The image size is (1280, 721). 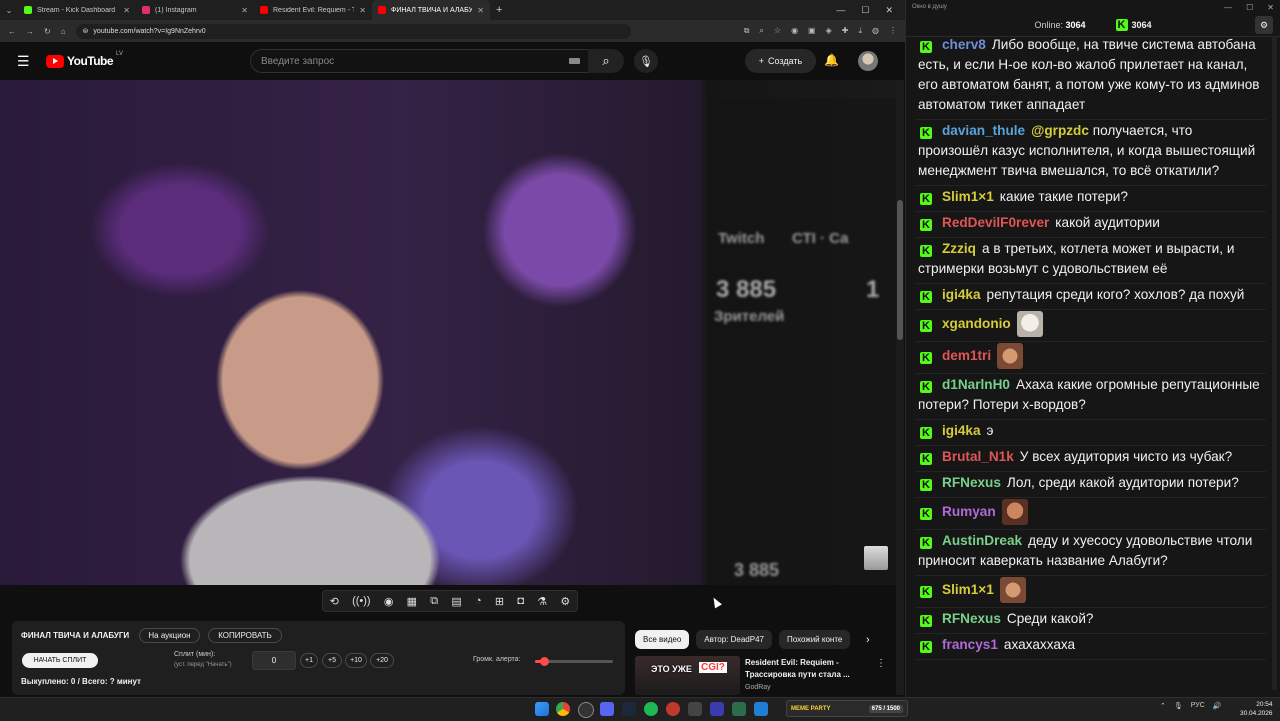 I want to click on tab-resident-evil: Resident Evil: Requiem - Трассир… ✕, so click(x=313, y=10).